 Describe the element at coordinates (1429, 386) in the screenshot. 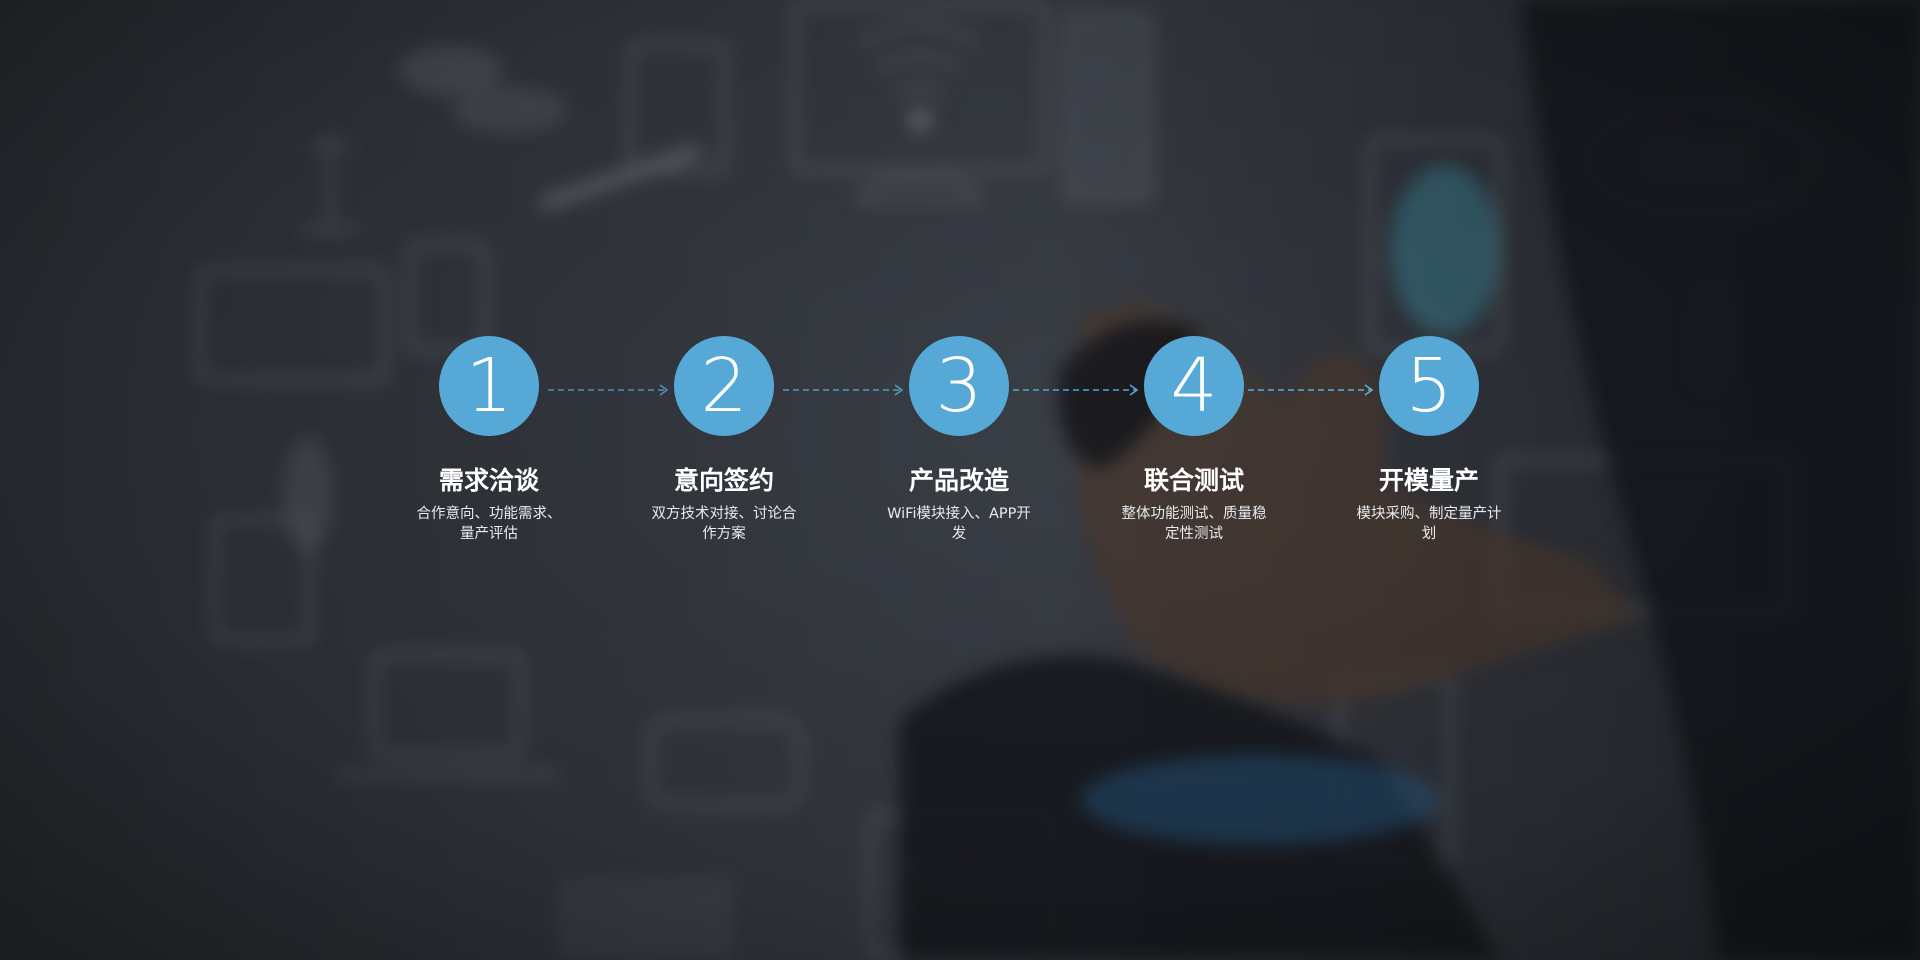

I see `step-number-circle: 5` at that location.